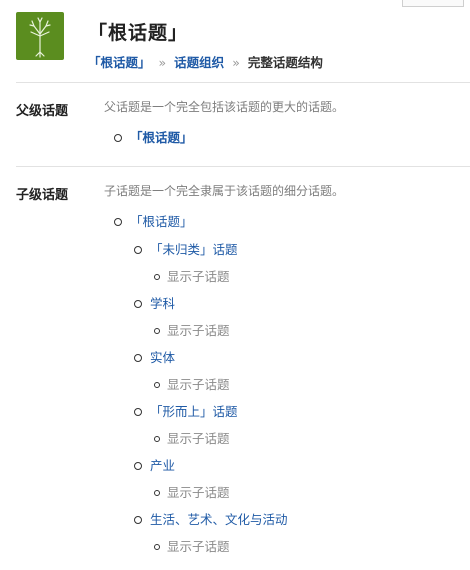  I want to click on child-topic-metaphysics-link: 「形而上」话题, so click(186, 412).